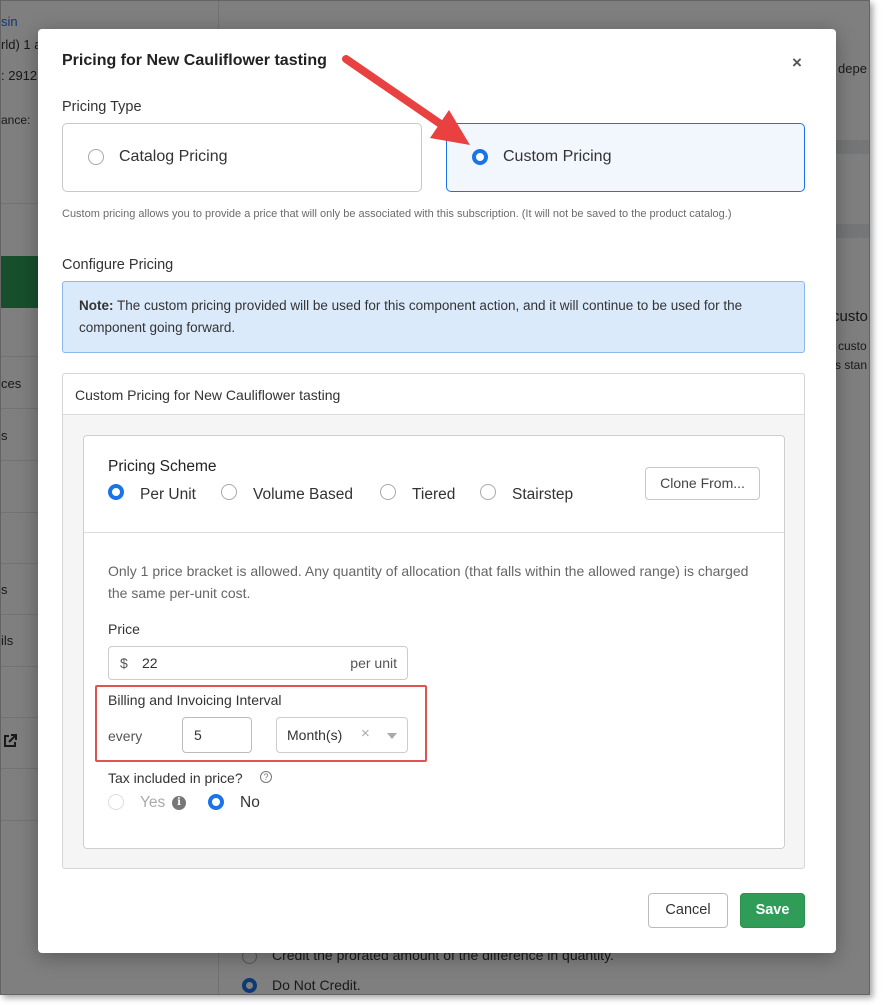 Image resolution: width=884 pixels, height=1005 pixels. What do you see at coordinates (96, 157) in the screenshot?
I see `catalog-pricing-radio` at bounding box center [96, 157].